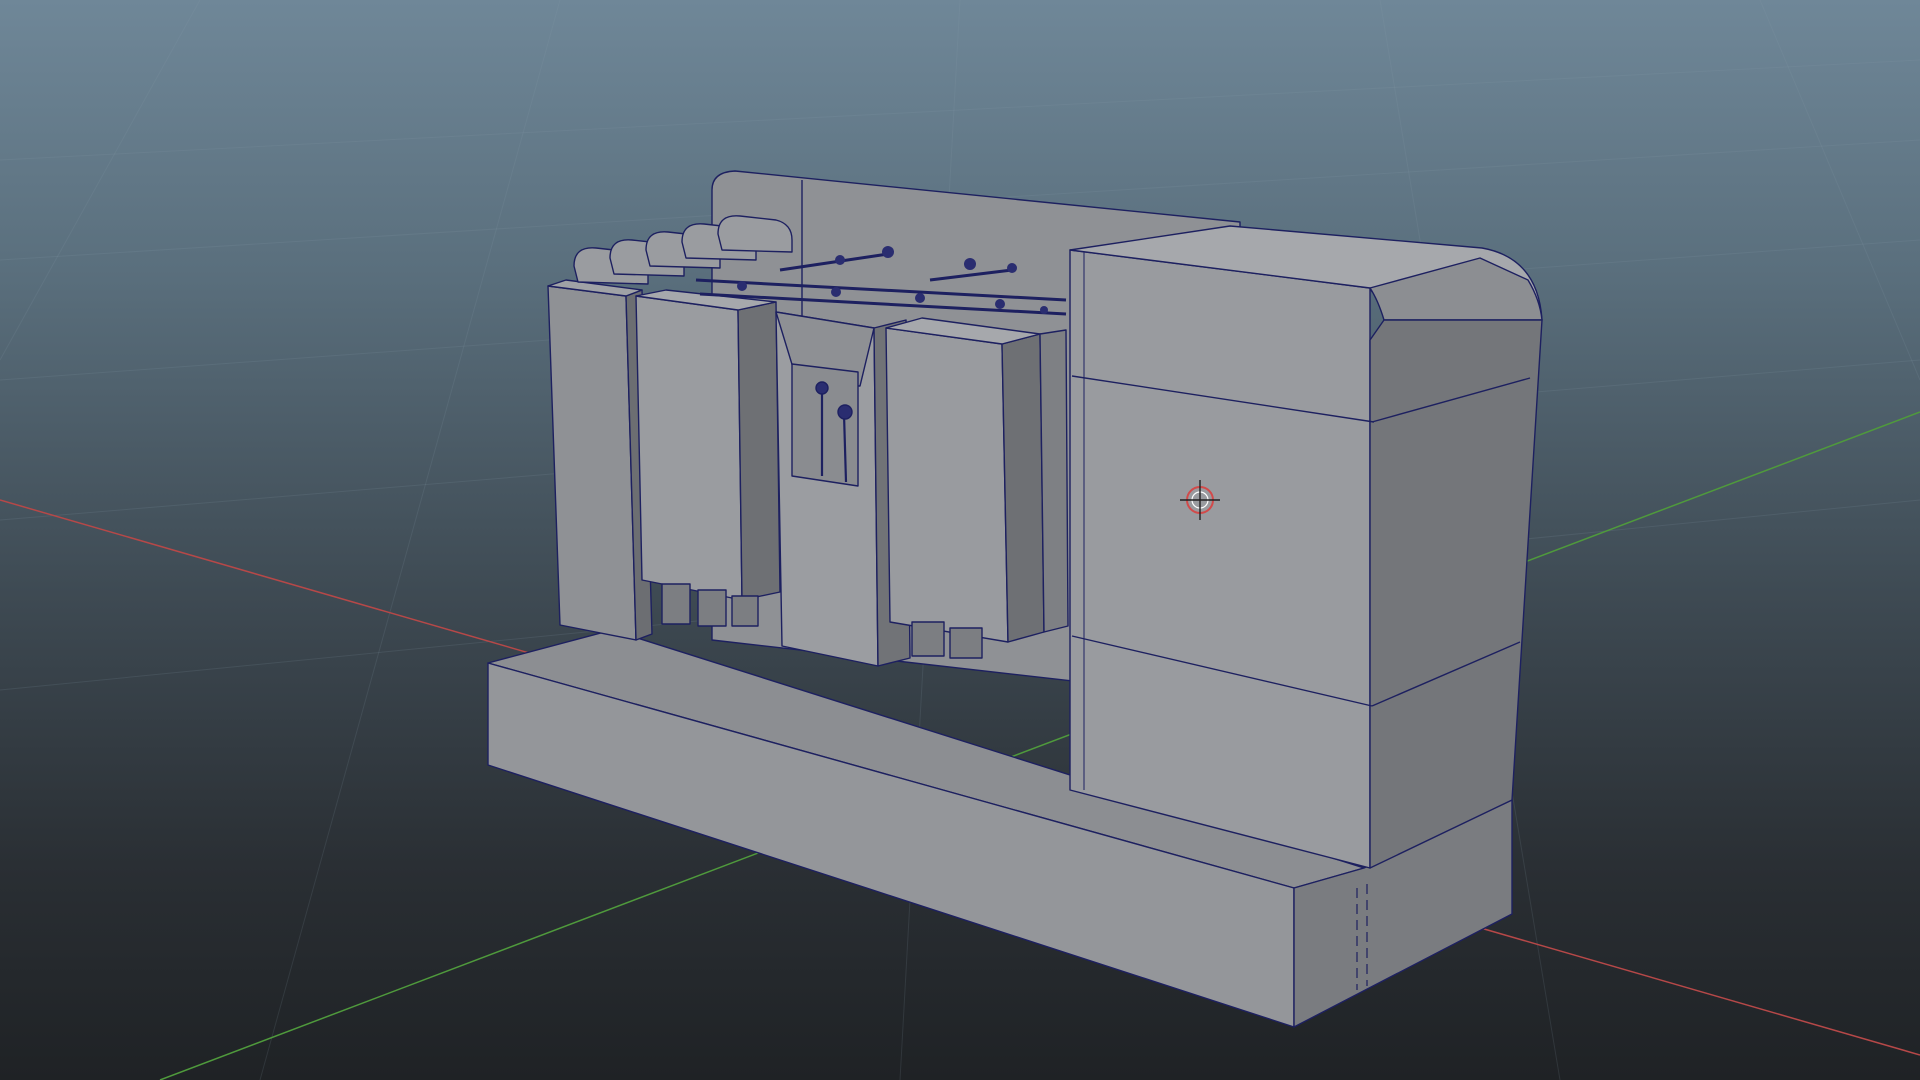 Image resolution: width=1920 pixels, height=1080 pixels. I want to click on panel-b-side, so click(759, 451).